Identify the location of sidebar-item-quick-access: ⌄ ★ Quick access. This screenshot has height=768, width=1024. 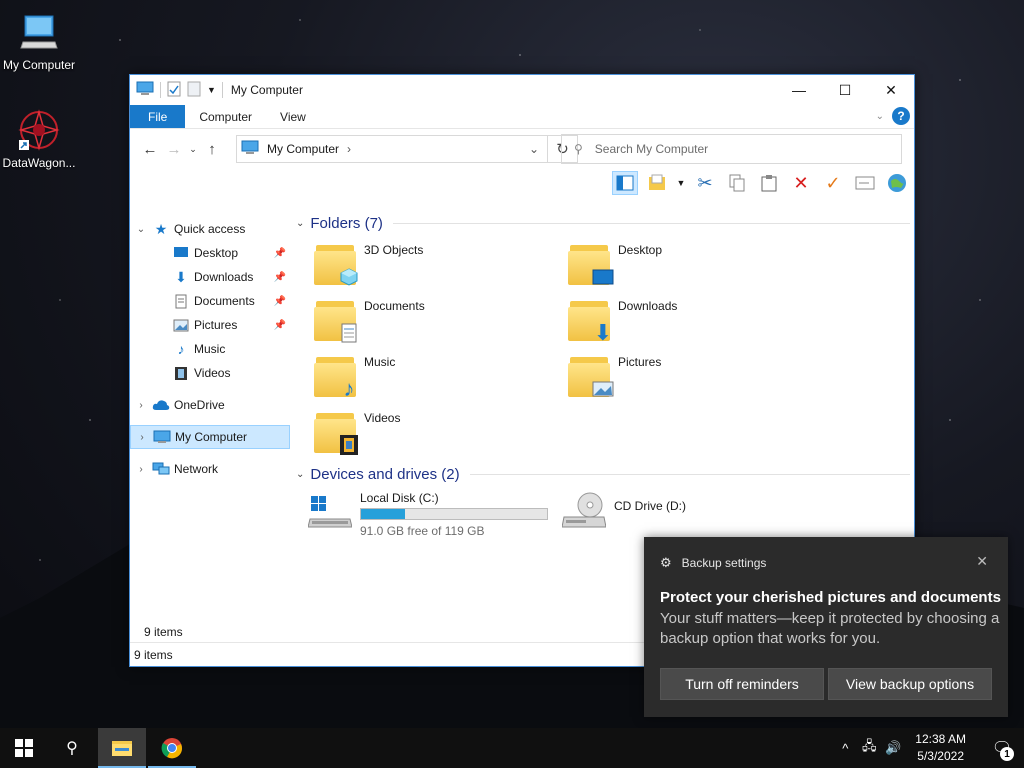
(210, 229).